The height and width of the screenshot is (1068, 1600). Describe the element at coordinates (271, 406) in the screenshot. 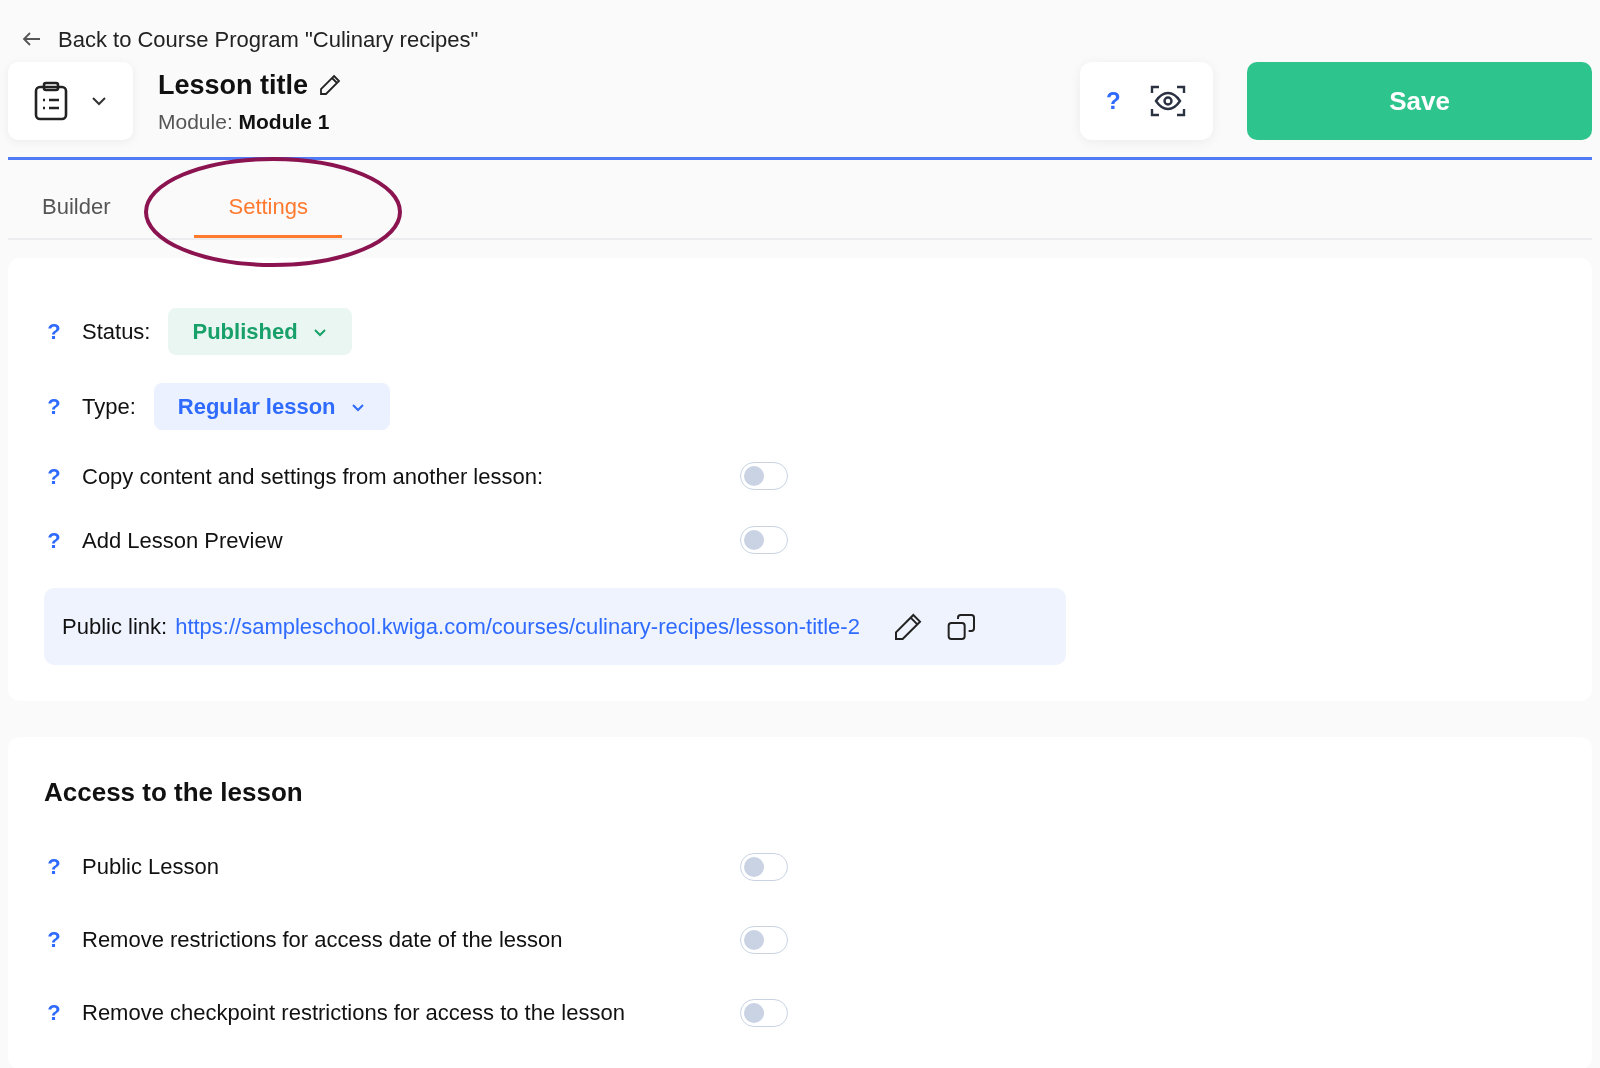

I see `select-dropdown: Regular lesson` at that location.